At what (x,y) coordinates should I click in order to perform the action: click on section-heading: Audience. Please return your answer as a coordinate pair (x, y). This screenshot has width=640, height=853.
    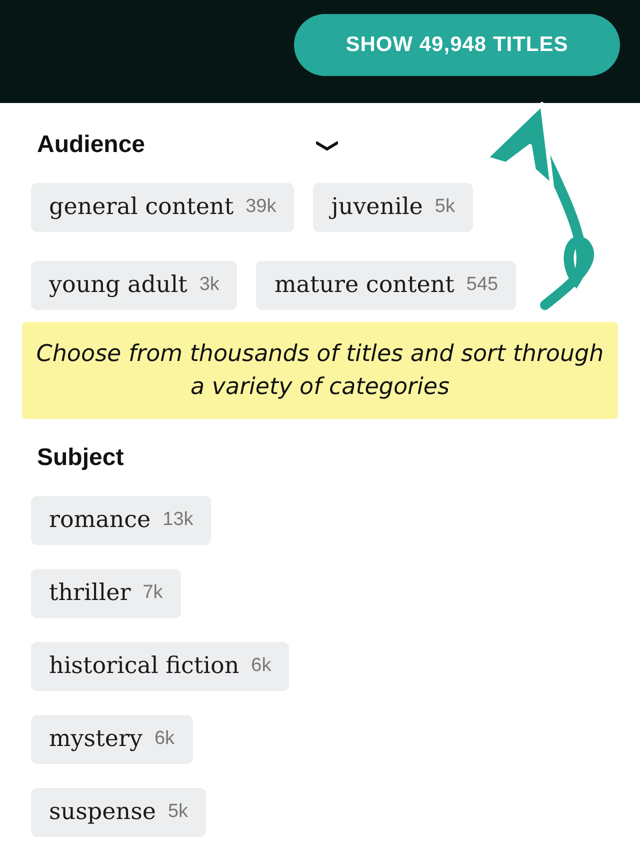
    Looking at the image, I should click on (91, 145).